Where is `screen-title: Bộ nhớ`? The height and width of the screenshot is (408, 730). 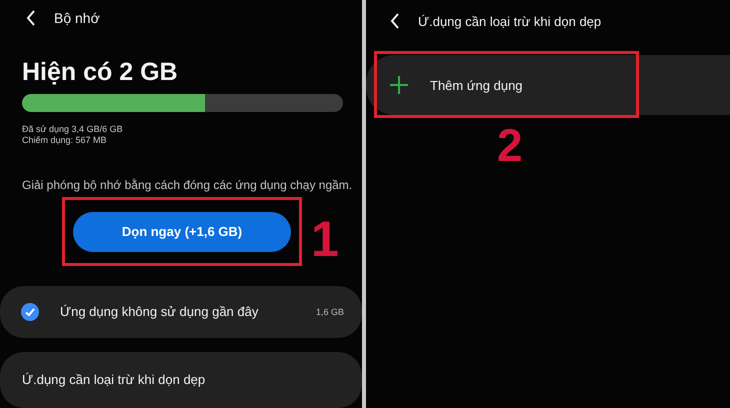
screen-title: Bộ nhớ is located at coordinates (77, 18).